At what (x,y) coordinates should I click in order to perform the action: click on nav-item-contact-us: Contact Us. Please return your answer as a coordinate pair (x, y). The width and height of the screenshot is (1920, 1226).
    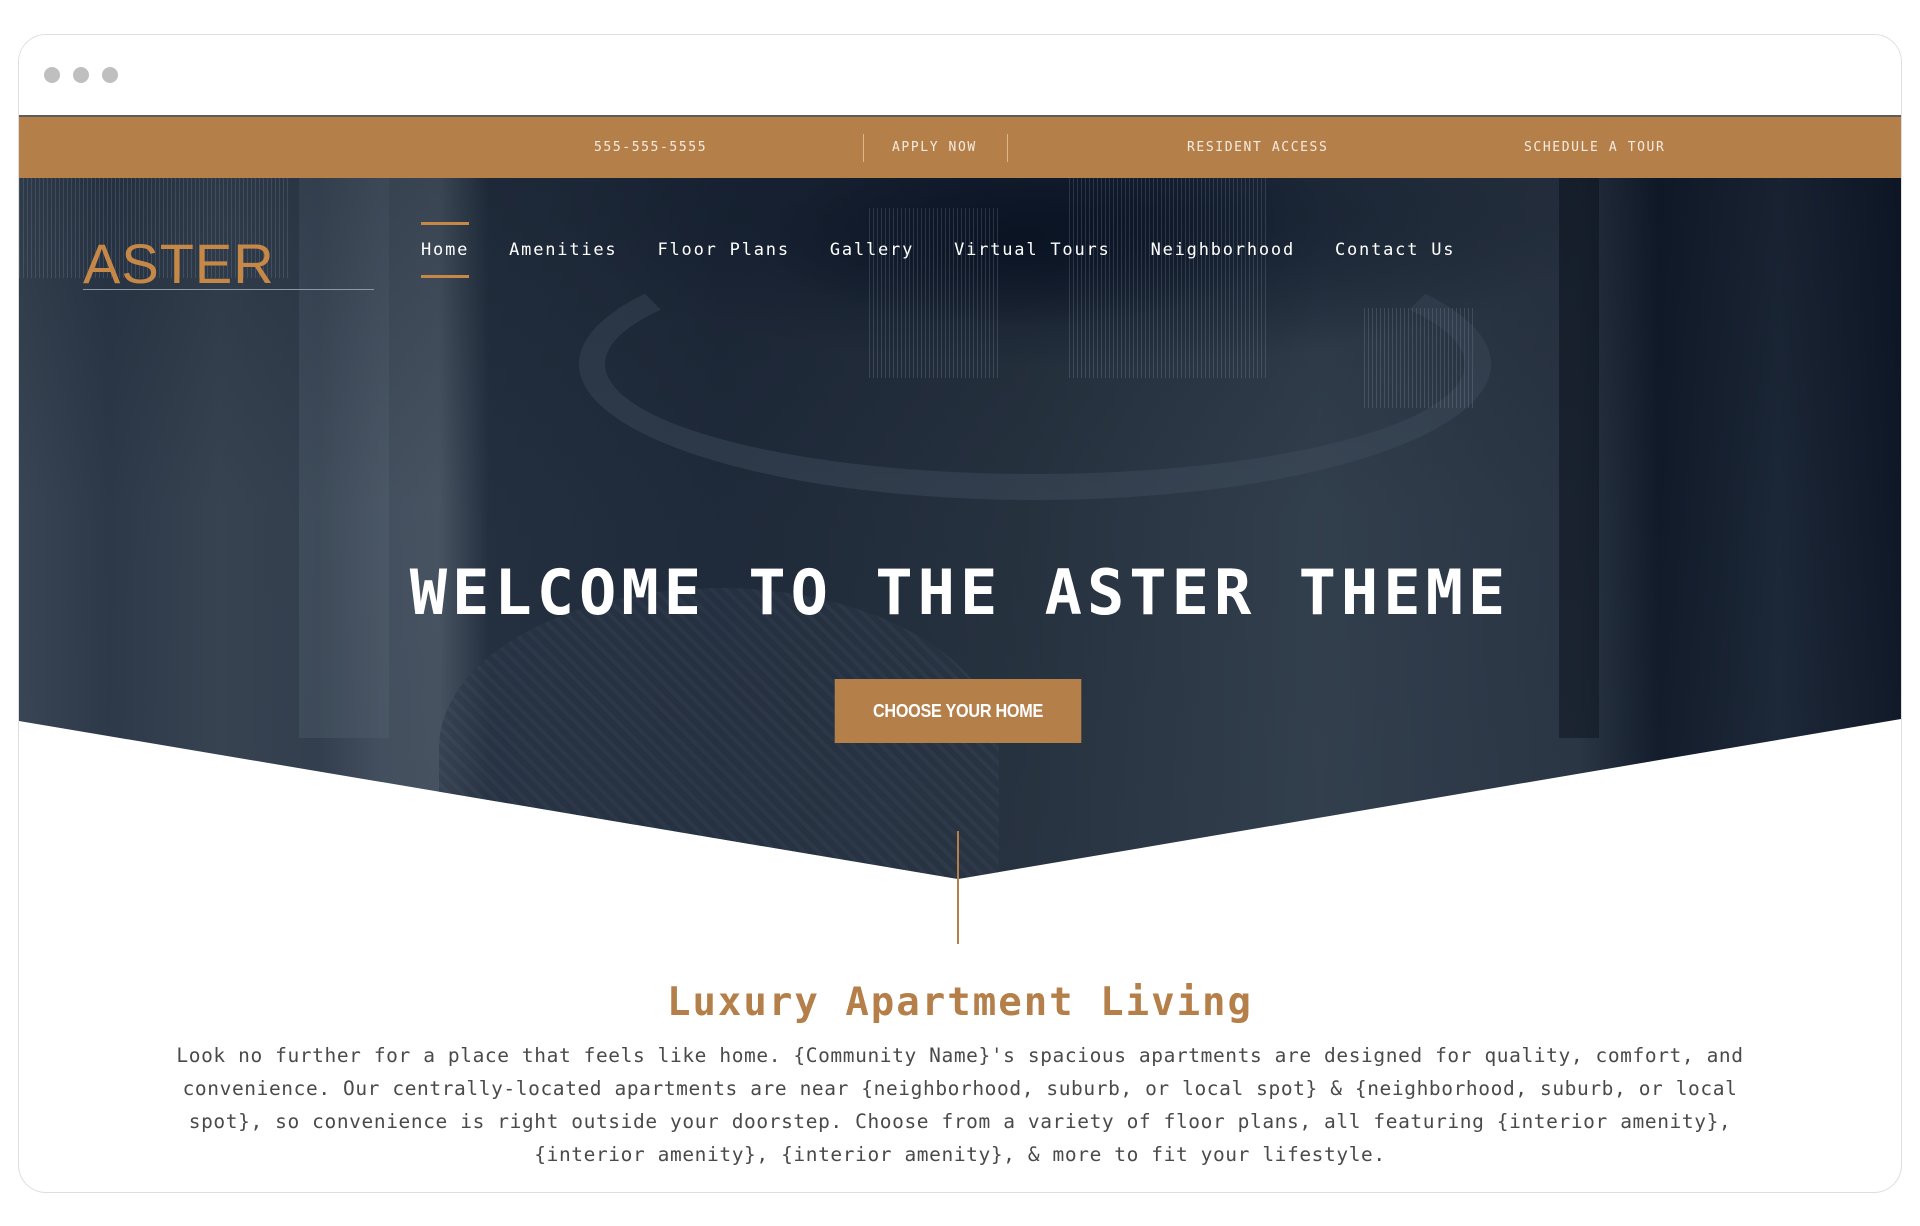
    Looking at the image, I should click on (1395, 250).